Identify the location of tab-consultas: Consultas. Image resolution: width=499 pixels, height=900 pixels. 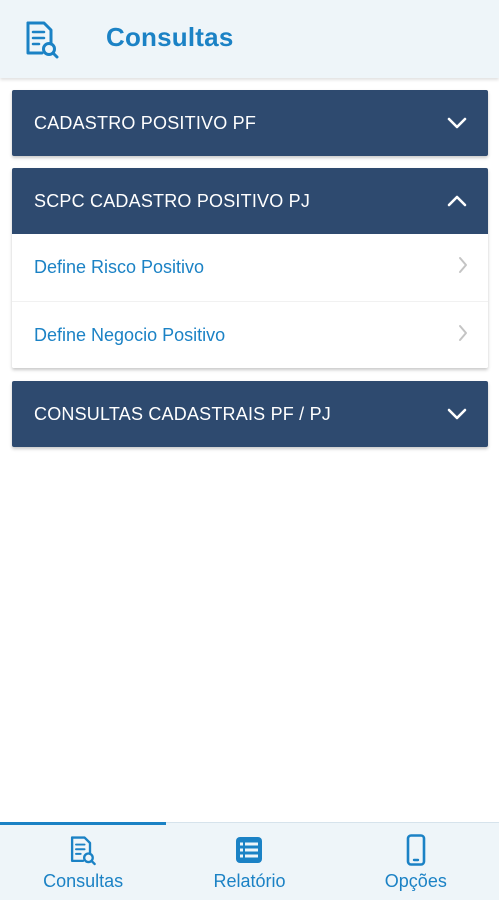
(83, 861).